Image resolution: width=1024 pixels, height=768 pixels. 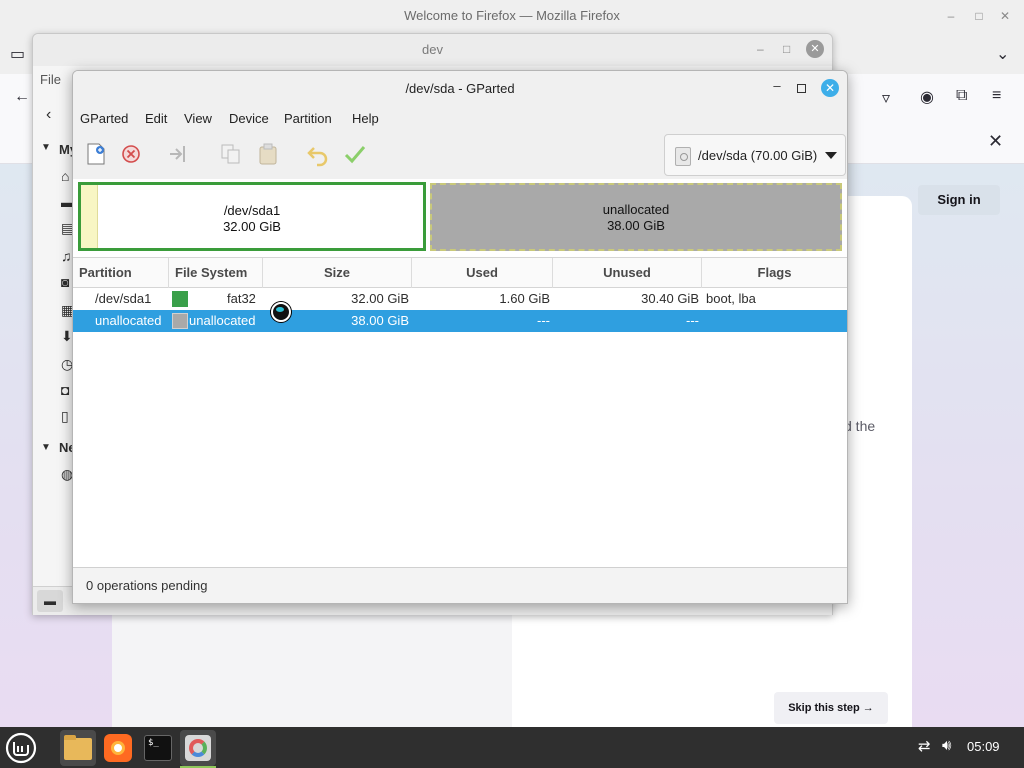 What do you see at coordinates (231, 154) in the screenshot?
I see `copy-icon` at bounding box center [231, 154].